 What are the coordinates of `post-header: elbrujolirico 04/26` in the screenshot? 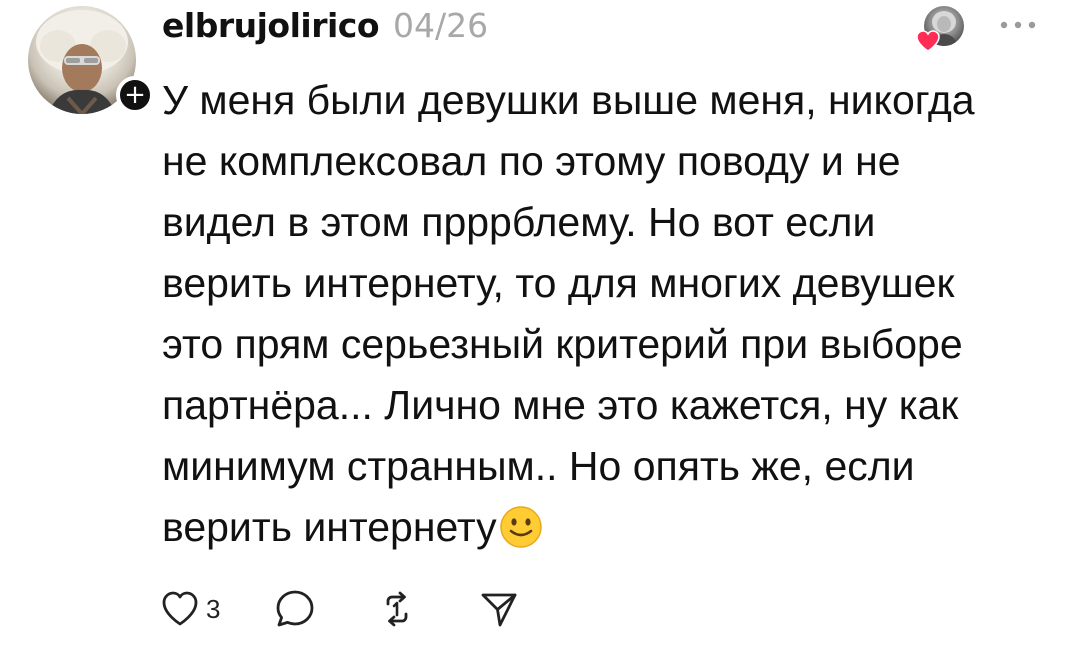 It's located at (325, 28).